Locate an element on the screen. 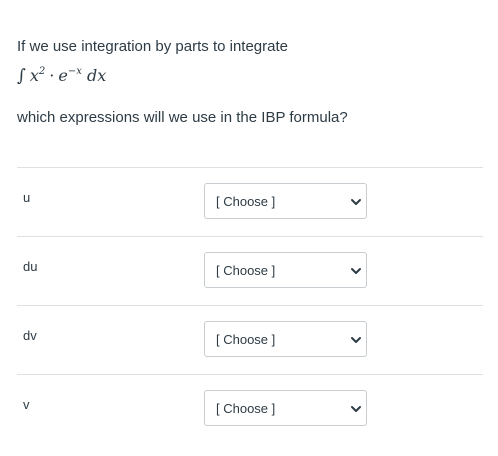 The width and height of the screenshot is (498, 456). select-v: [ Choose ] is located at coordinates (285, 408).